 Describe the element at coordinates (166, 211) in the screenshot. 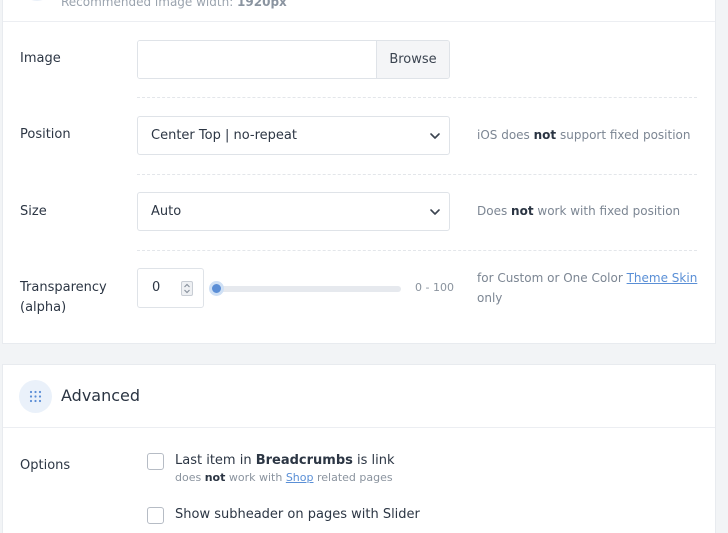

I see `size-selected-value: Auto` at that location.